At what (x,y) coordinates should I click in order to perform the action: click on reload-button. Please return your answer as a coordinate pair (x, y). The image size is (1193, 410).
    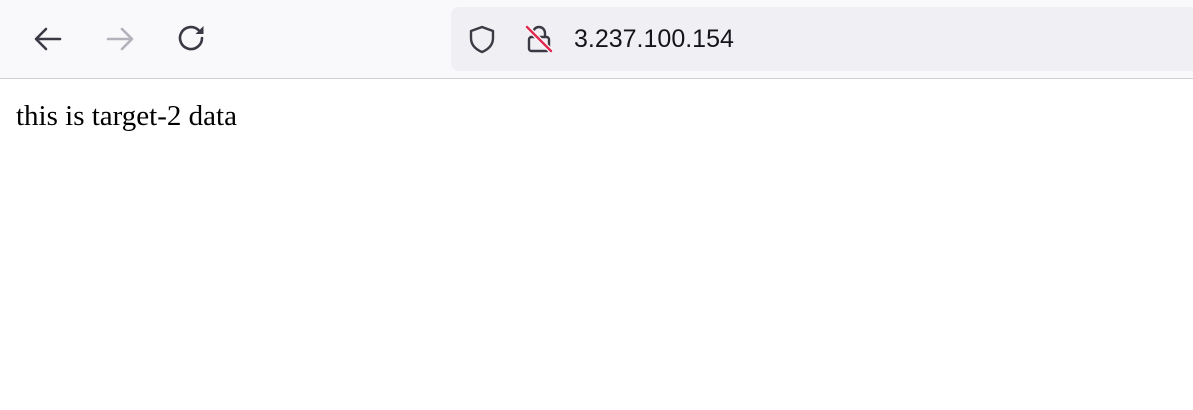
    Looking at the image, I should click on (192, 39).